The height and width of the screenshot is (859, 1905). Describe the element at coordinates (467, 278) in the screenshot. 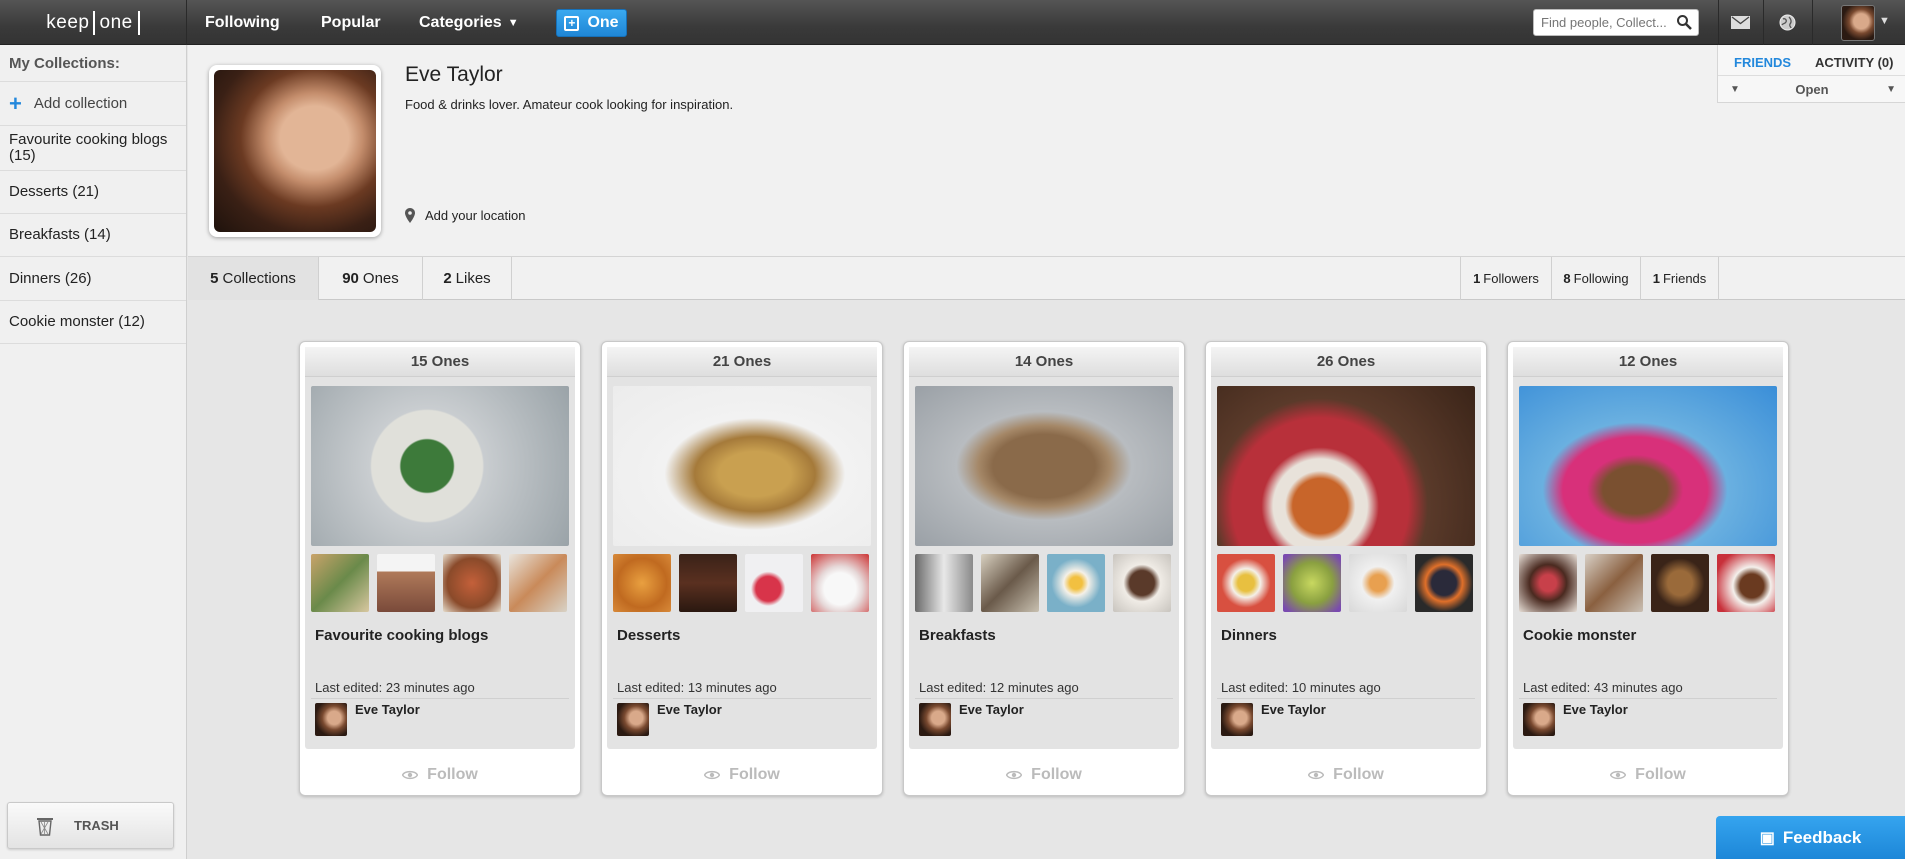

I see `tab-likes: 2 Likes` at that location.